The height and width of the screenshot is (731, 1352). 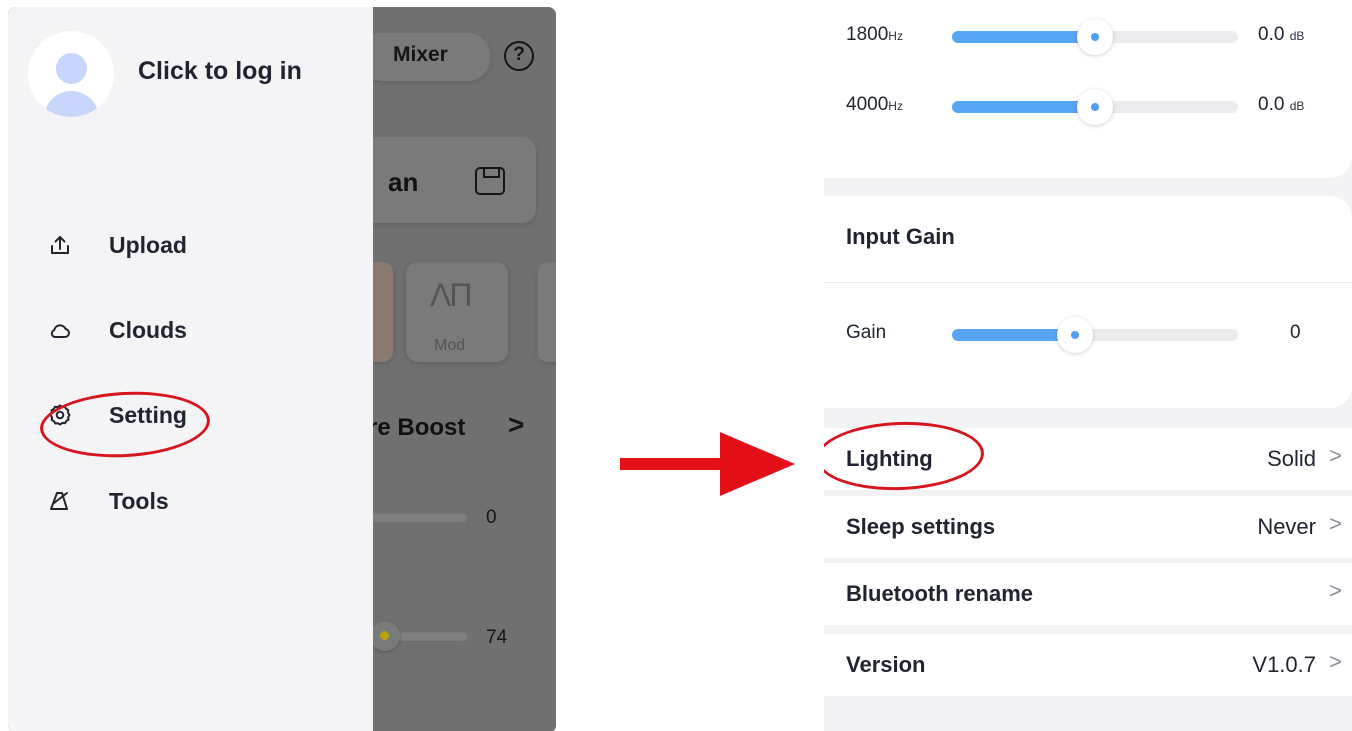 What do you see at coordinates (866, 332) in the screenshot?
I see `gain-label: Gain` at bounding box center [866, 332].